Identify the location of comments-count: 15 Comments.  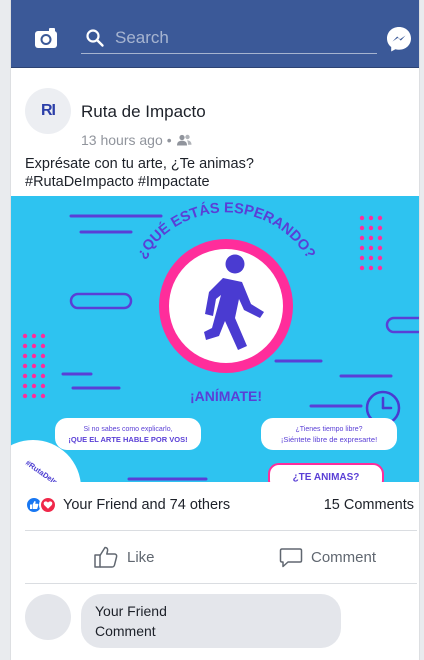
(369, 505).